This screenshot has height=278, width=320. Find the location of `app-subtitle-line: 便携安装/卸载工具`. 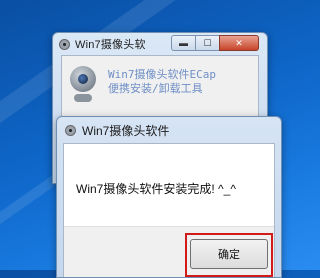

app-subtitle-line: 便携安装/卸载工具 is located at coordinates (155, 88).